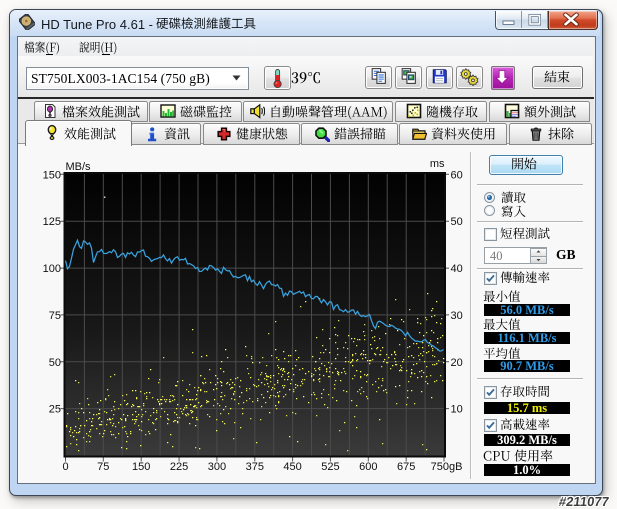 The height and width of the screenshot is (509, 617). I want to click on svg-text: 100, so click(52, 269).